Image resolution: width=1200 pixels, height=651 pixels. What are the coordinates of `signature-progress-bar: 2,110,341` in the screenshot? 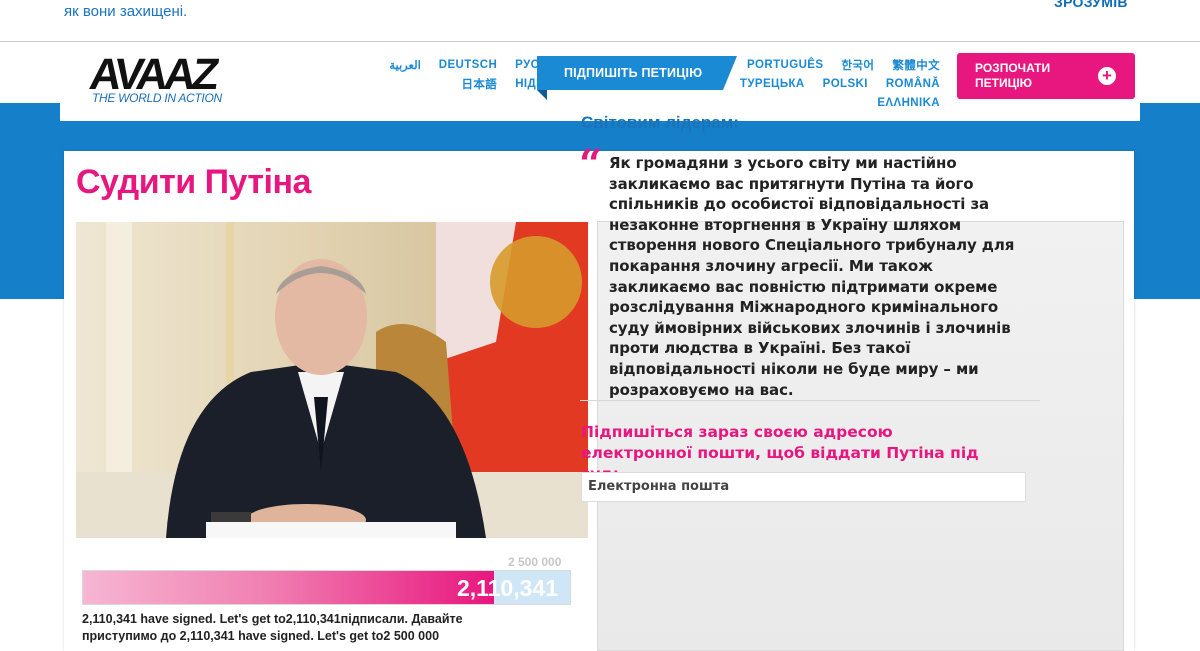 It's located at (326, 587).